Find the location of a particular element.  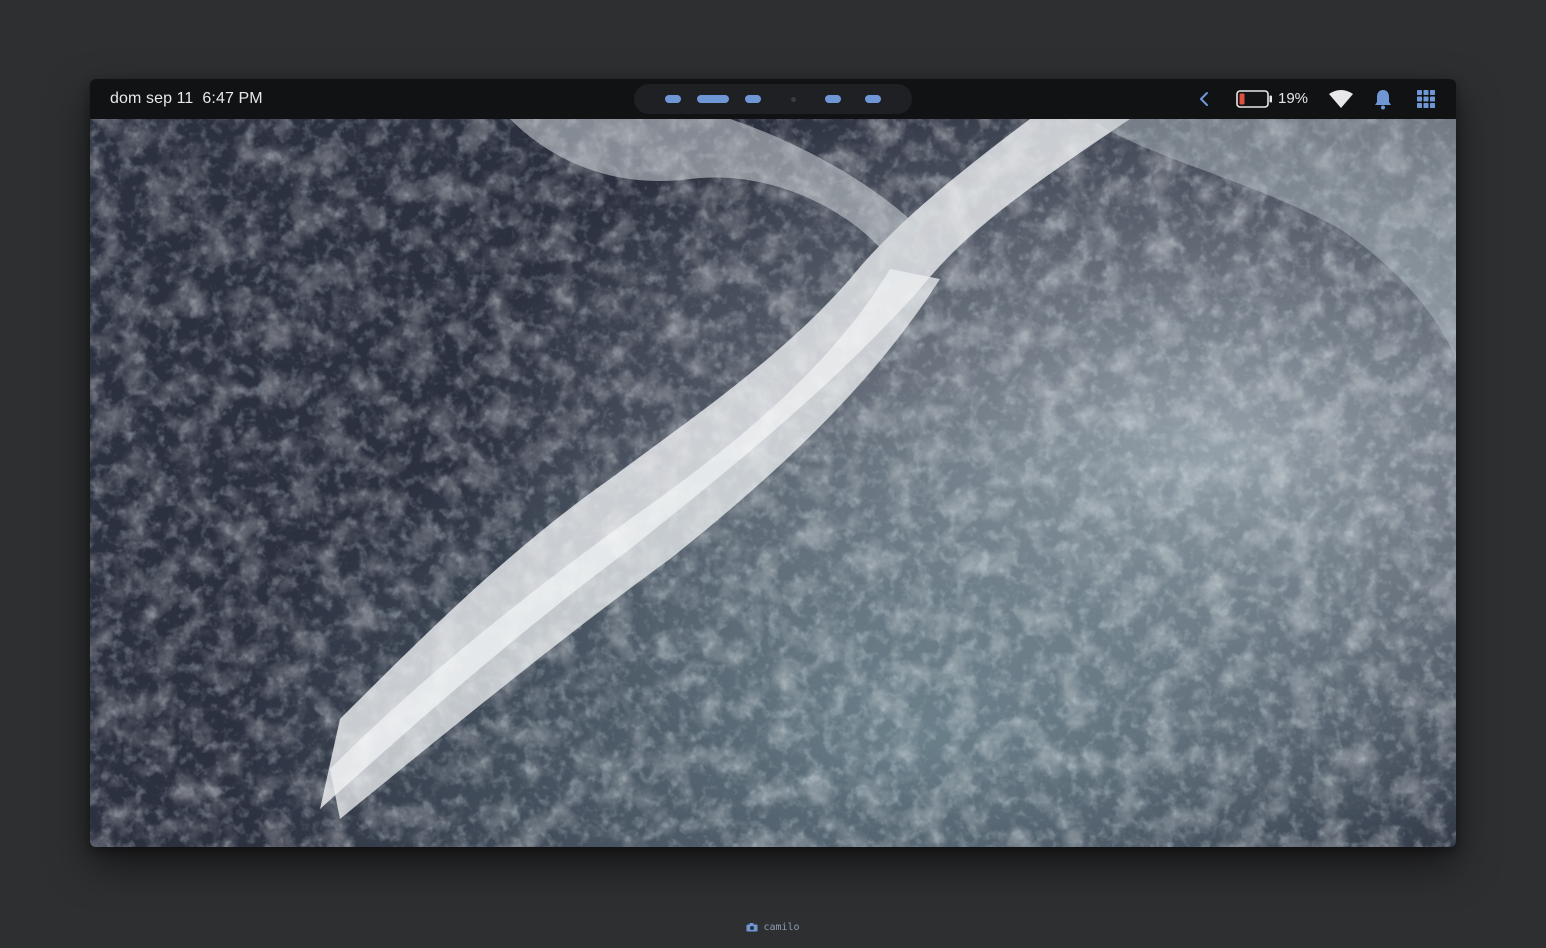

screenshot-credit: camilo is located at coordinates (773, 927).